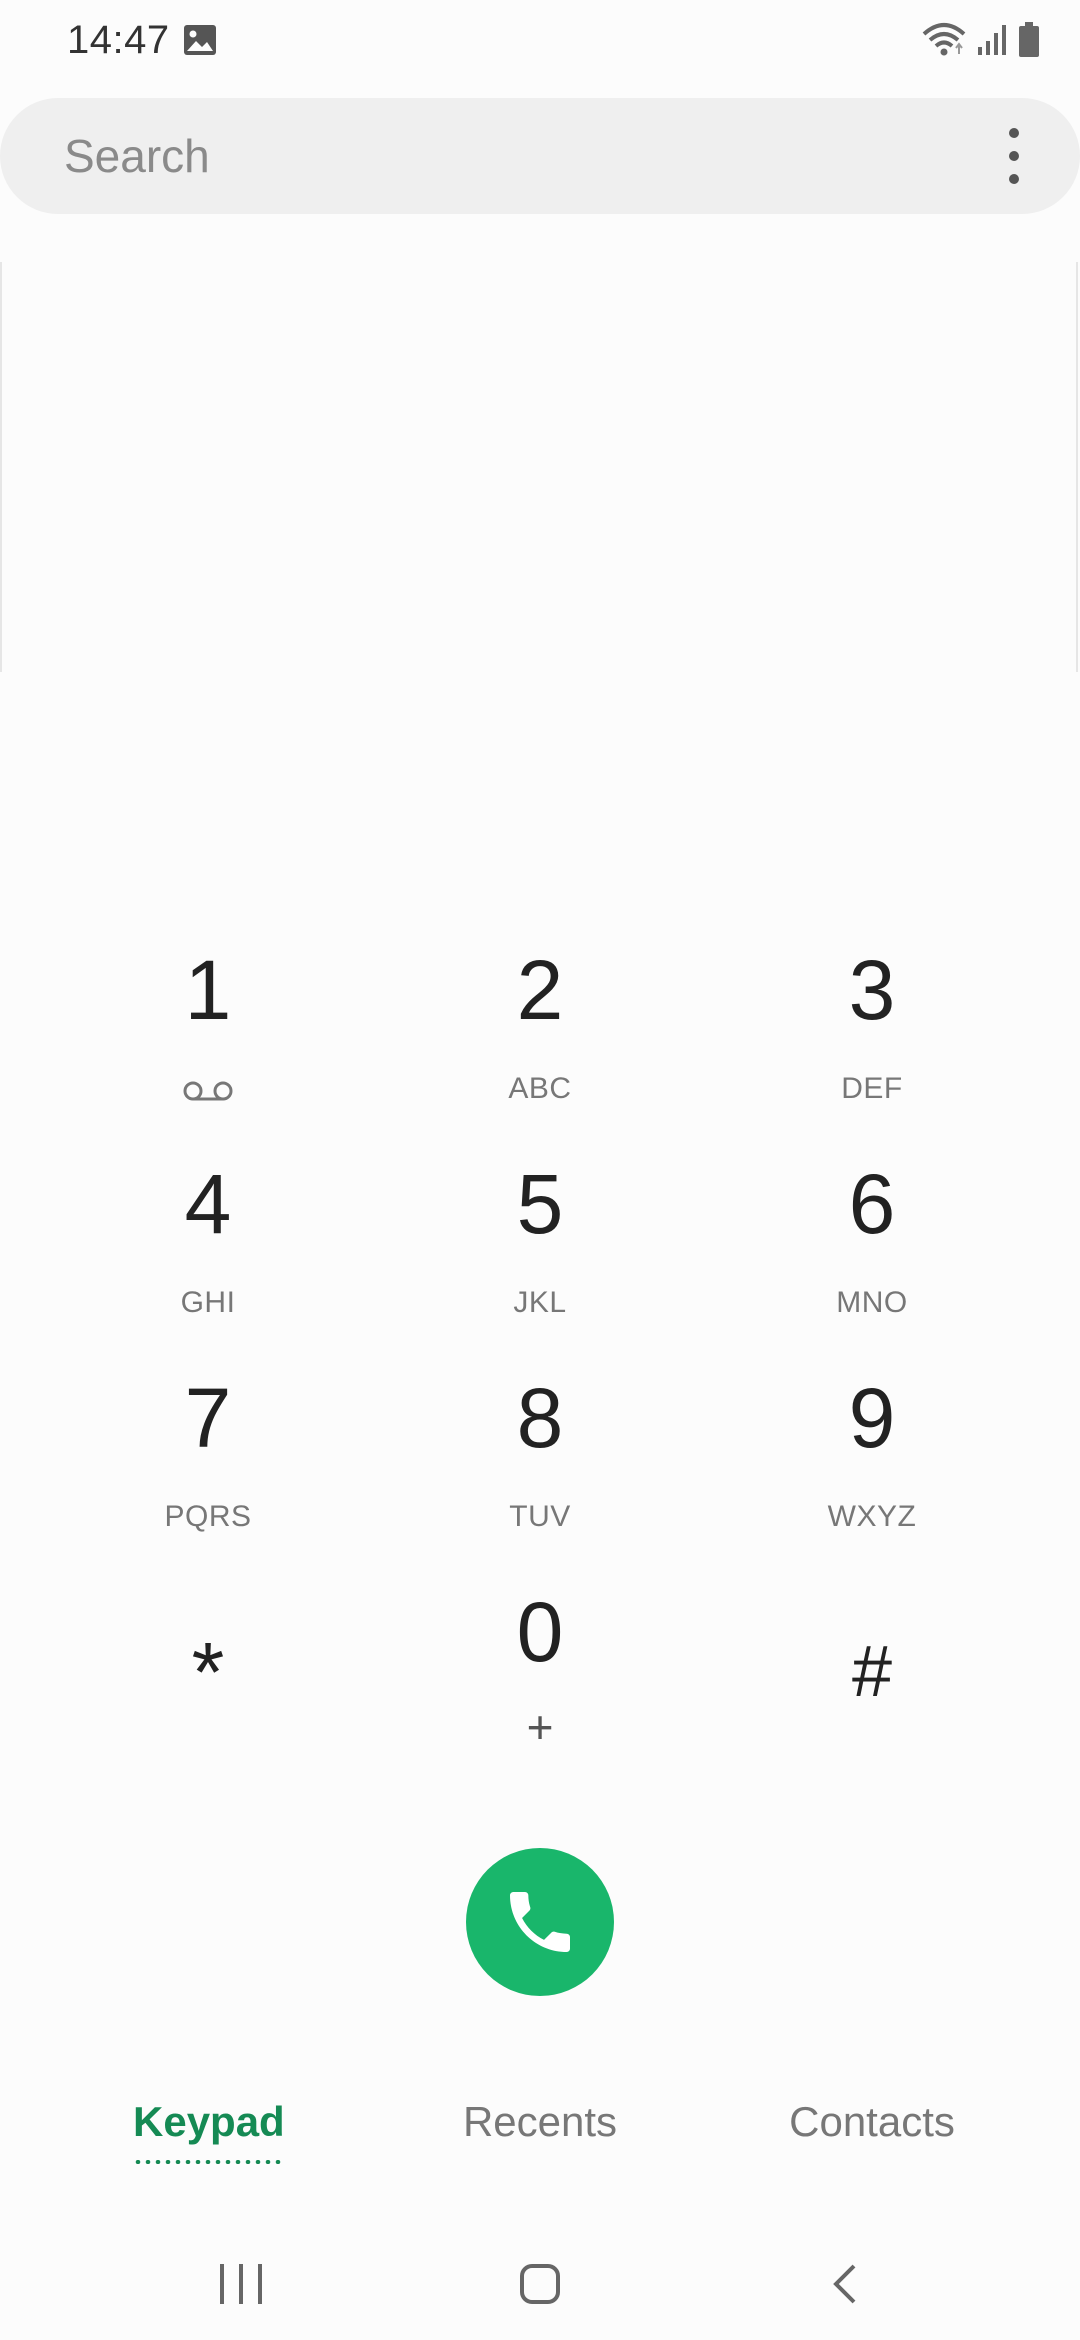 The height and width of the screenshot is (2340, 1080). What do you see at coordinates (208, 1091) in the screenshot?
I see `voicemail-icon` at bounding box center [208, 1091].